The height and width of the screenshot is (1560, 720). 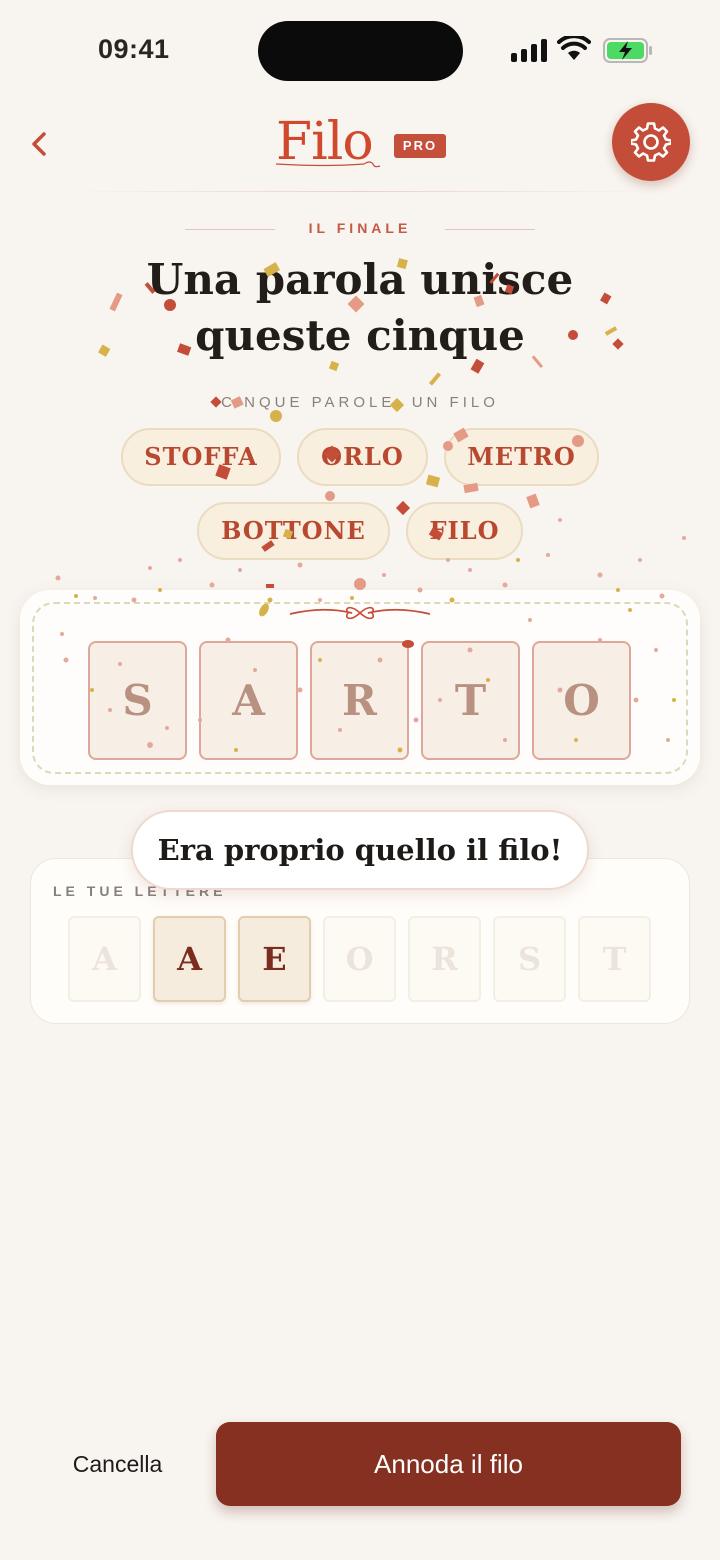 What do you see at coordinates (137, 700) in the screenshot?
I see `answer-tile: S` at bounding box center [137, 700].